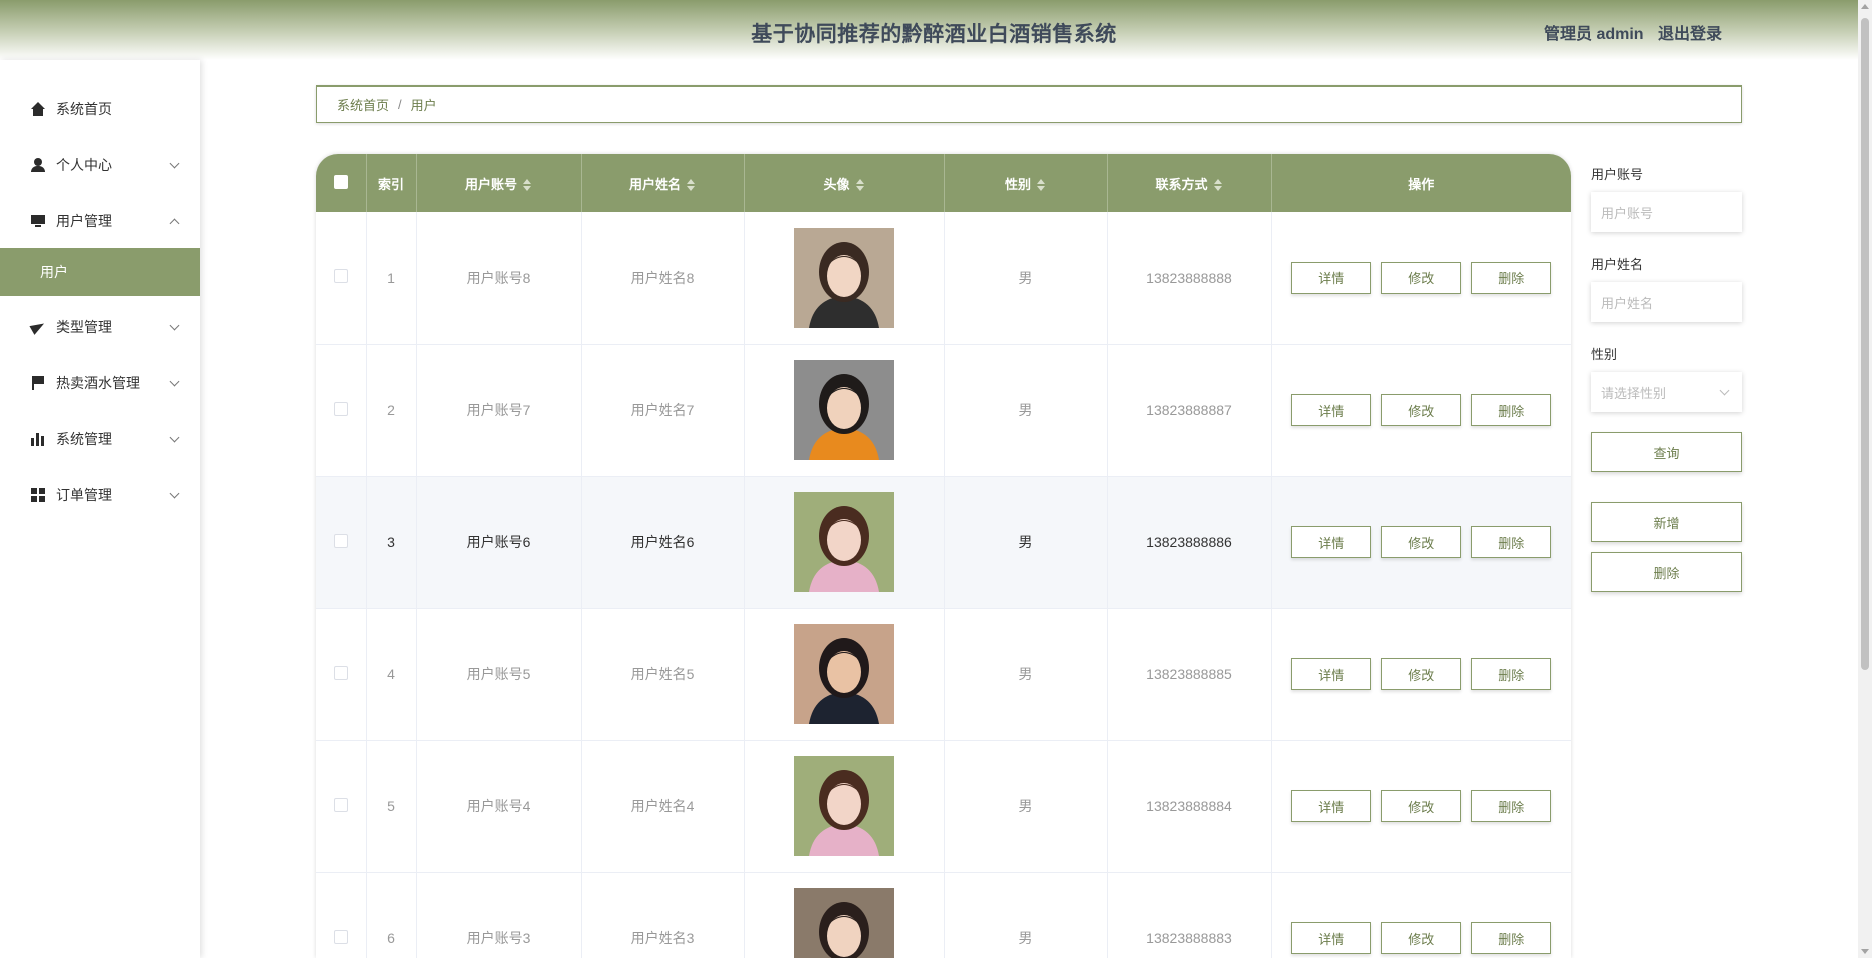  What do you see at coordinates (836, 184) in the screenshot?
I see `column-header-label: 头像` at bounding box center [836, 184].